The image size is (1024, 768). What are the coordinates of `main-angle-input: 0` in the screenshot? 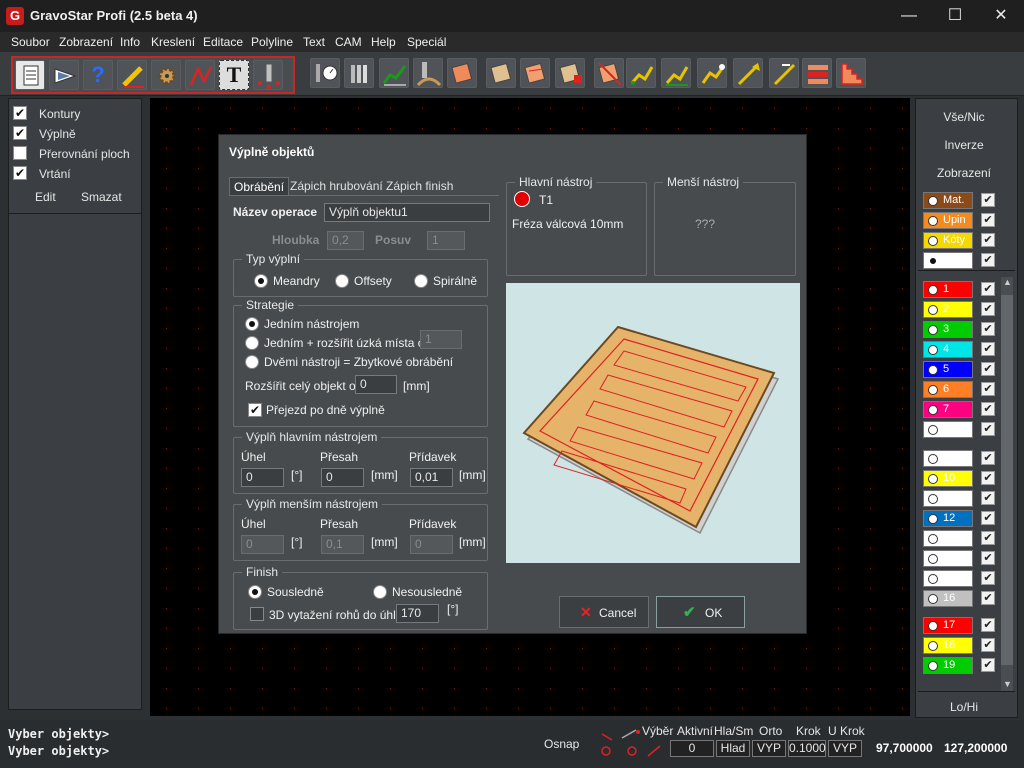 It's located at (262, 477).